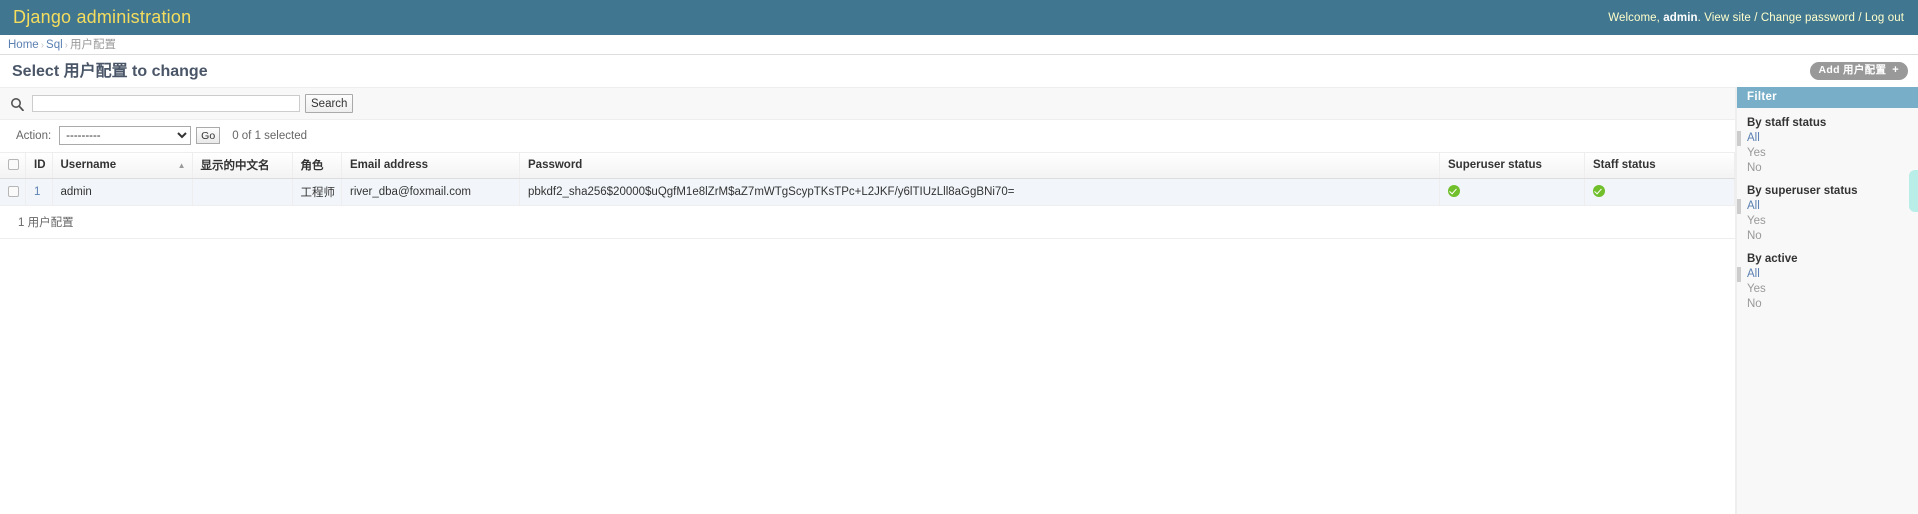 The height and width of the screenshot is (514, 1918). What do you see at coordinates (430, 192) in the screenshot?
I see `cell-email: river_dba@foxmail.com` at bounding box center [430, 192].